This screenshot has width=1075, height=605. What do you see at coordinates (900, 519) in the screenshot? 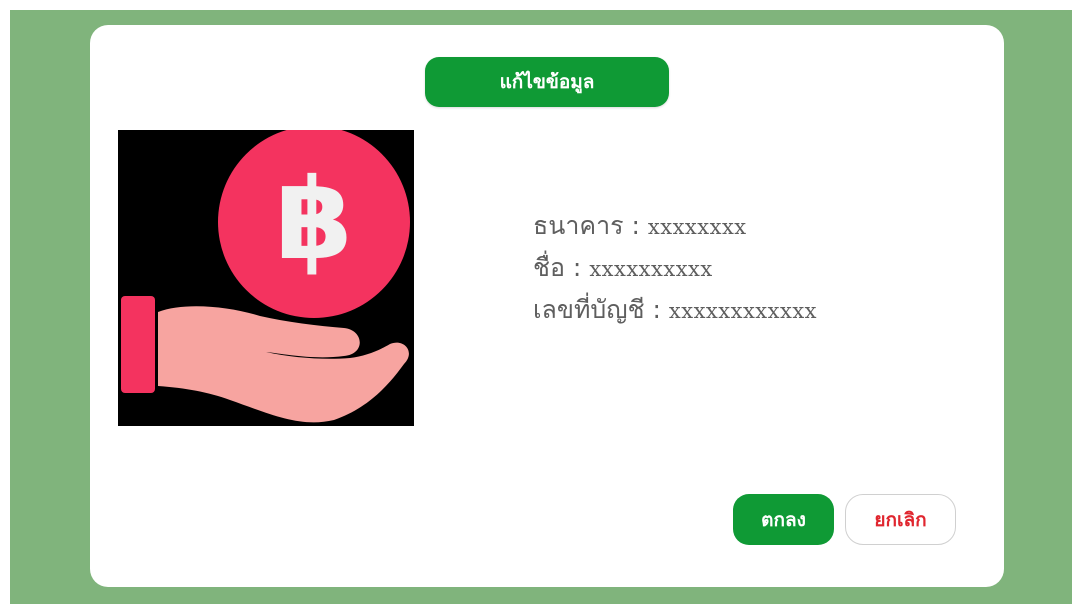
I see `cancel-button: ยกเลิก` at bounding box center [900, 519].